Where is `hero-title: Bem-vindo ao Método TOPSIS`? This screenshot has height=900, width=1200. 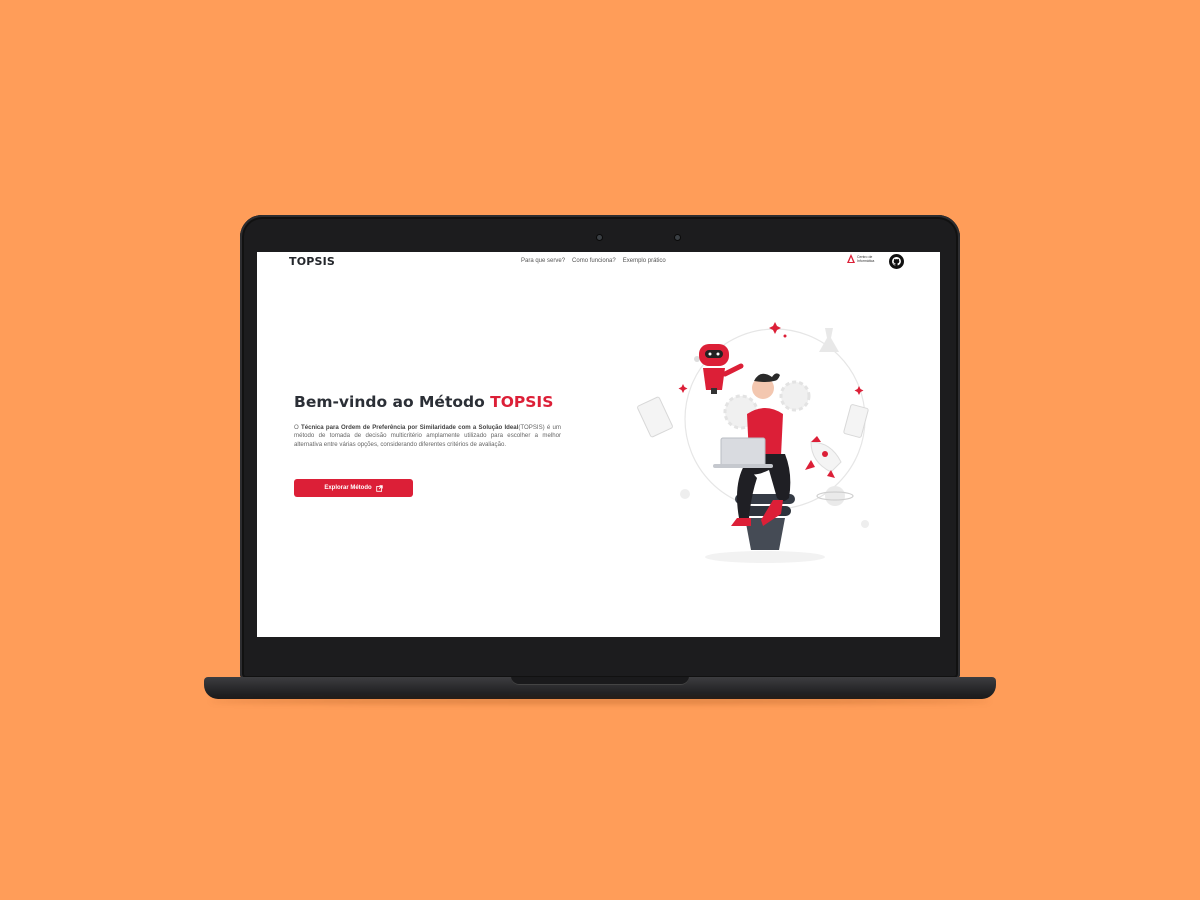 hero-title: Bem-vindo ao Método TOPSIS is located at coordinates (423, 402).